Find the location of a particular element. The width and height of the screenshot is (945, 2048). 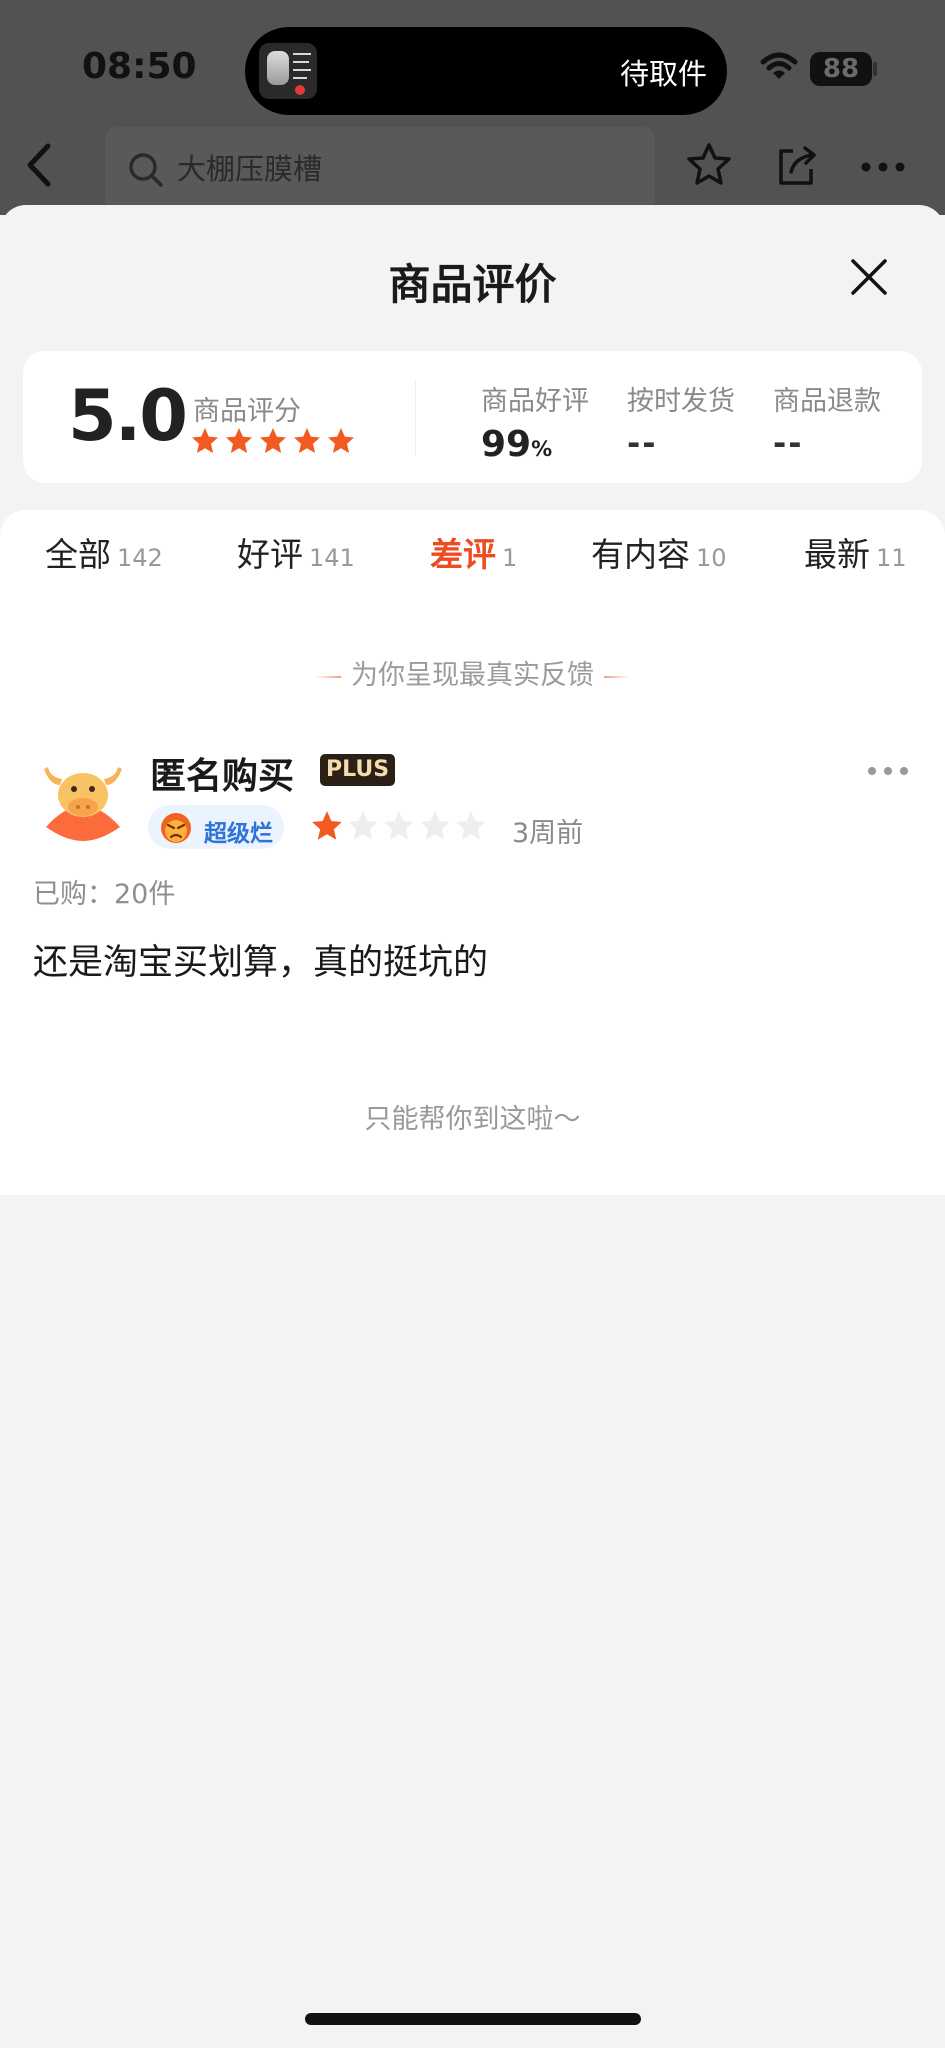

reviewer-name: 匿名购买 is located at coordinates (222, 776).